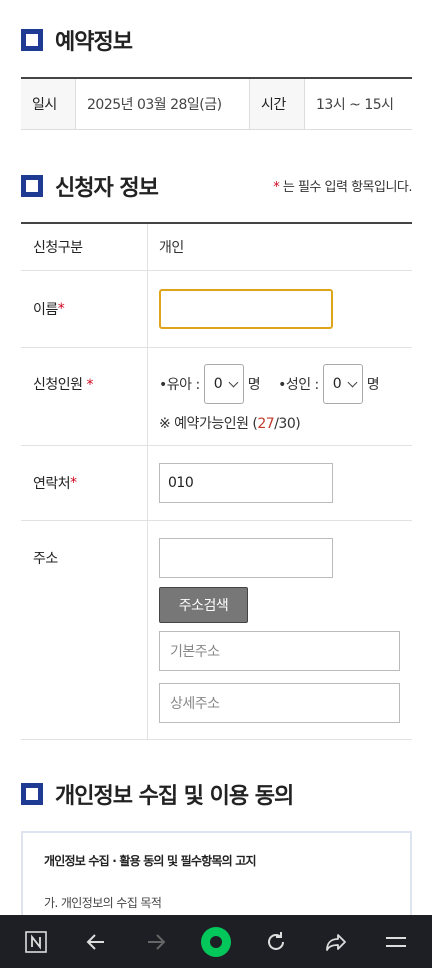  I want to click on home-circle-icon, so click(216, 942).